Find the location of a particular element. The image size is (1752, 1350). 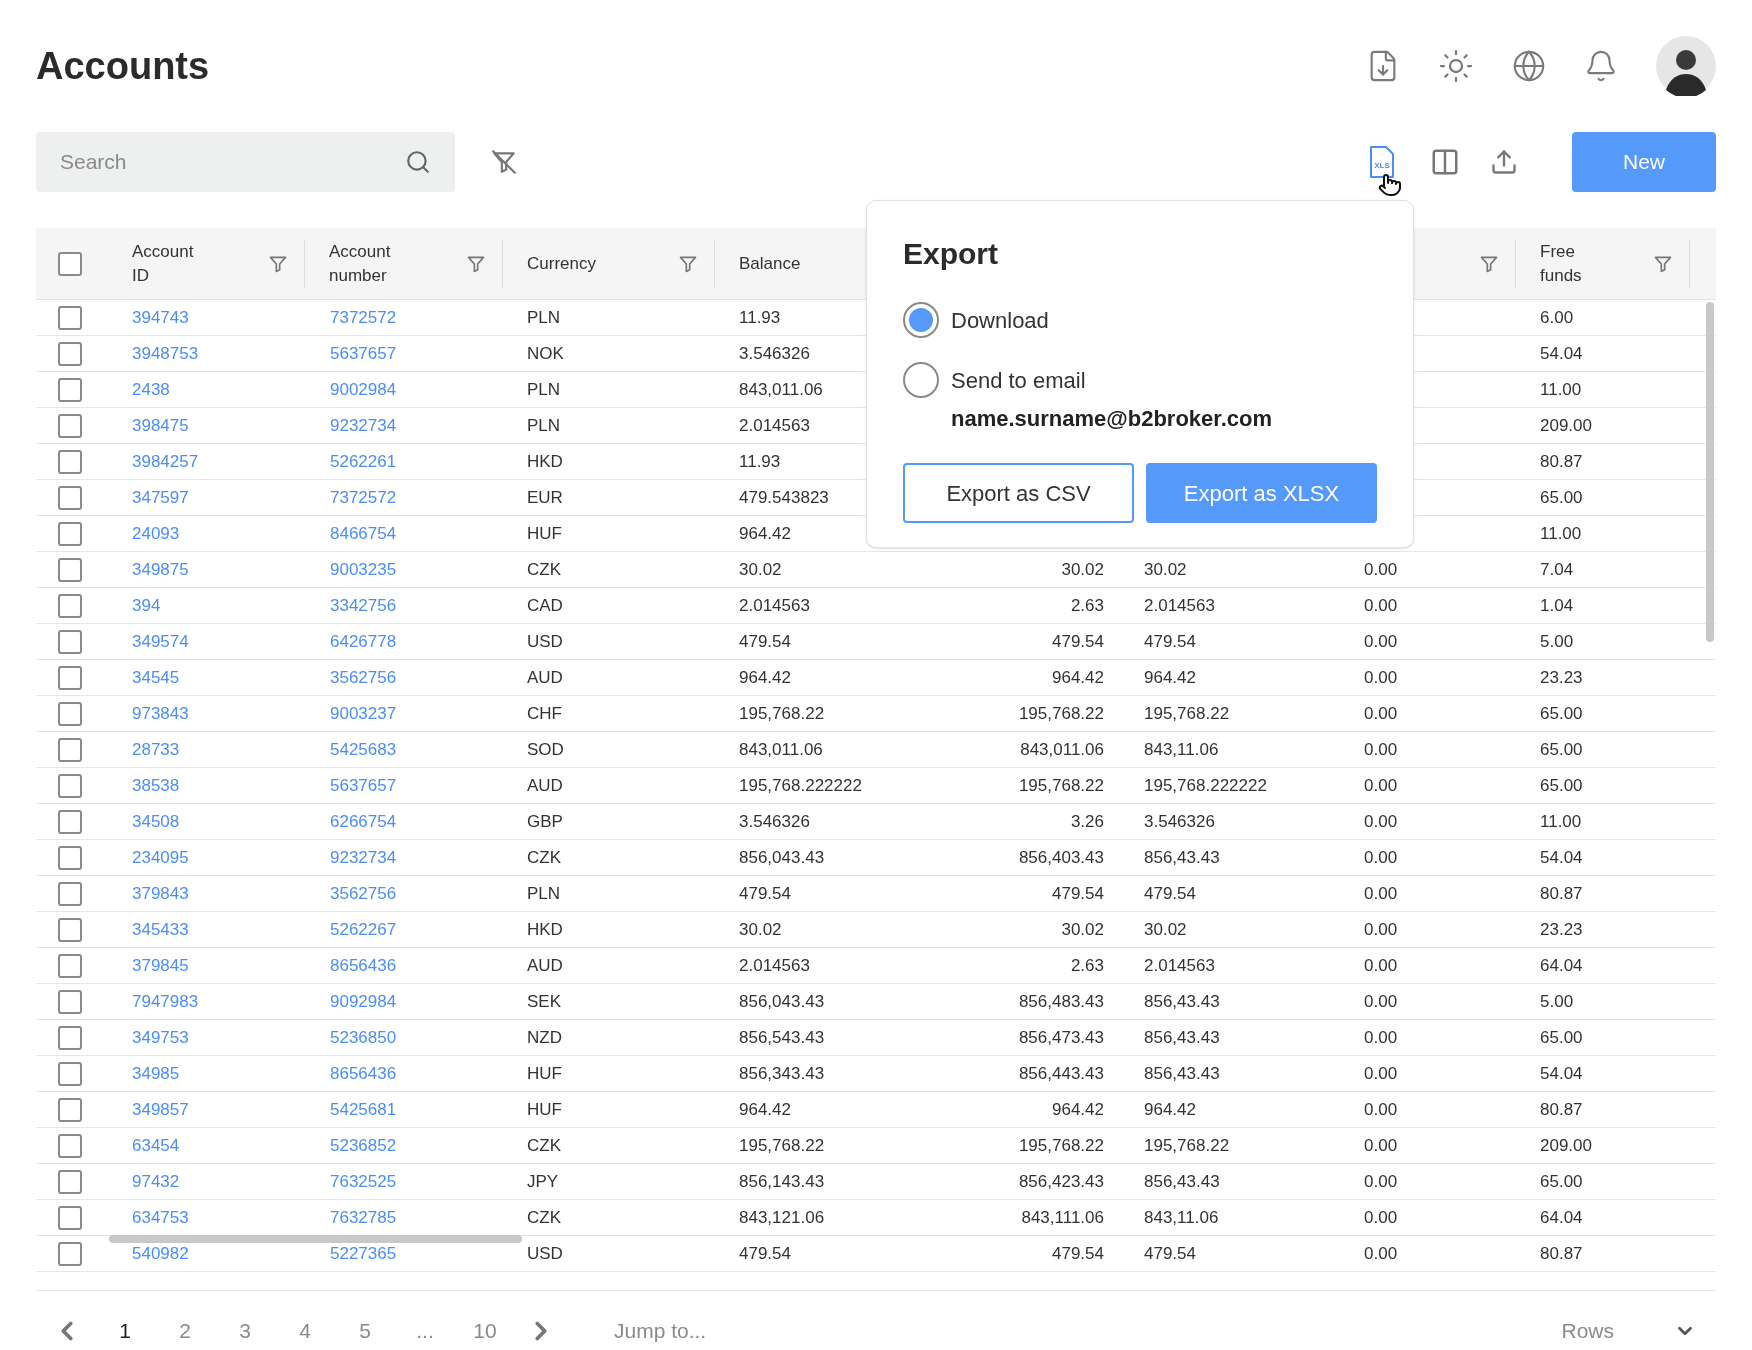

account-id-link: 34508 is located at coordinates (156, 821).